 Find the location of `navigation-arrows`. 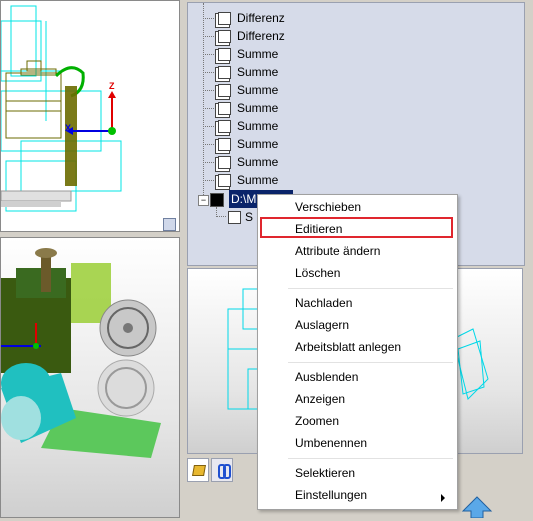

navigation-arrows is located at coordinates (477, 507).